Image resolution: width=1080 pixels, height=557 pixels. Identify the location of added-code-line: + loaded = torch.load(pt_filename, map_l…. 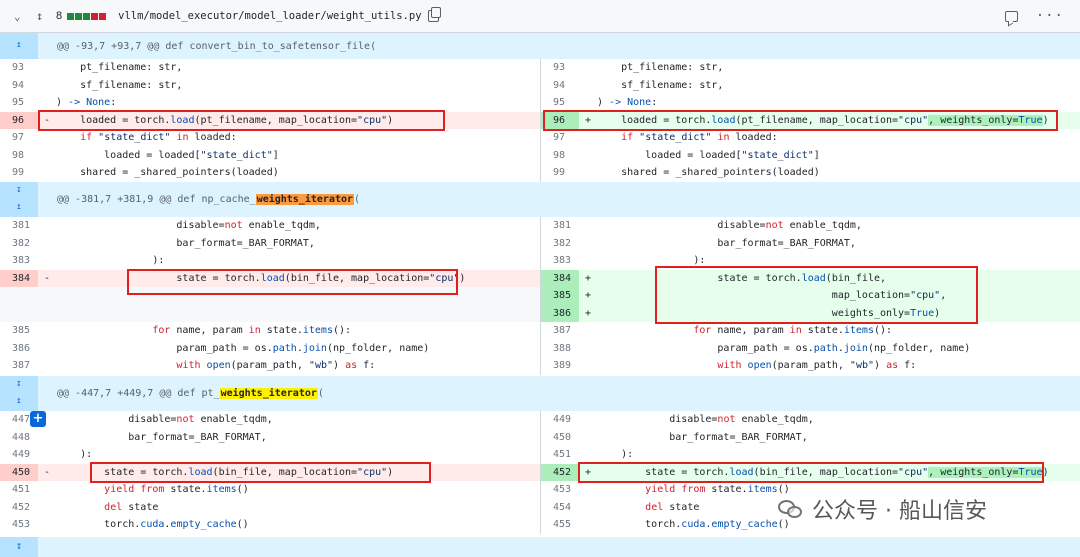
(829, 120).